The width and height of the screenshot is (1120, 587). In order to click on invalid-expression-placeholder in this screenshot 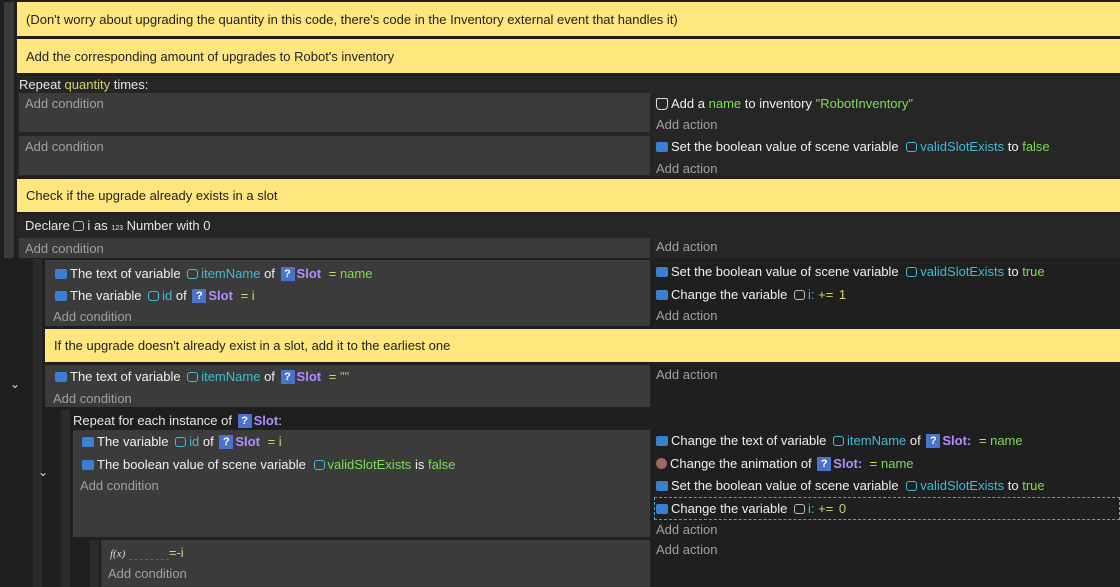, I will do `click(148, 554)`.